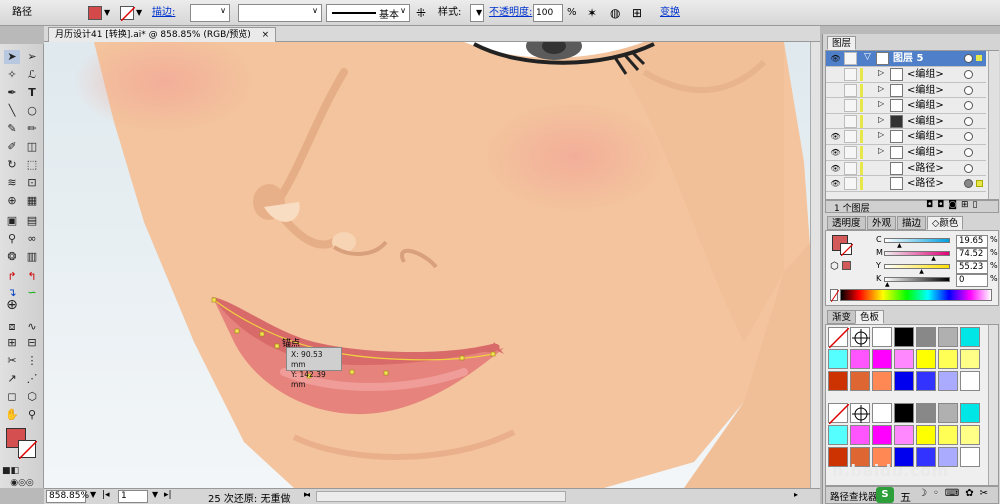  What do you see at coordinates (12, 147) in the screenshot?
I see `blob-brush-tool-icon: ✐` at bounding box center [12, 147].